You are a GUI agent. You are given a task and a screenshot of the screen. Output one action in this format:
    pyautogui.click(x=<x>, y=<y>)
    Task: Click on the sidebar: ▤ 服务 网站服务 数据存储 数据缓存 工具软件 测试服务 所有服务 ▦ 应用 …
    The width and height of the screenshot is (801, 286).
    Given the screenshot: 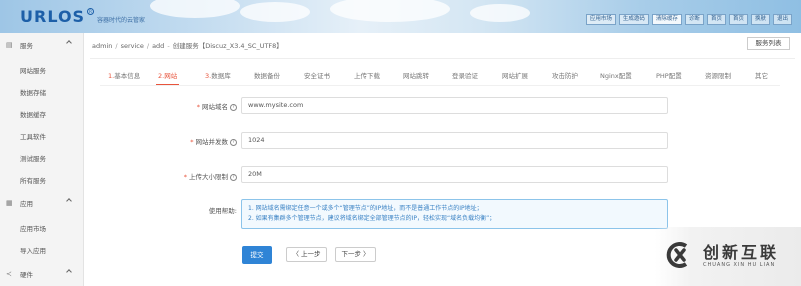 What is the action you would take?
    pyautogui.click(x=42, y=159)
    